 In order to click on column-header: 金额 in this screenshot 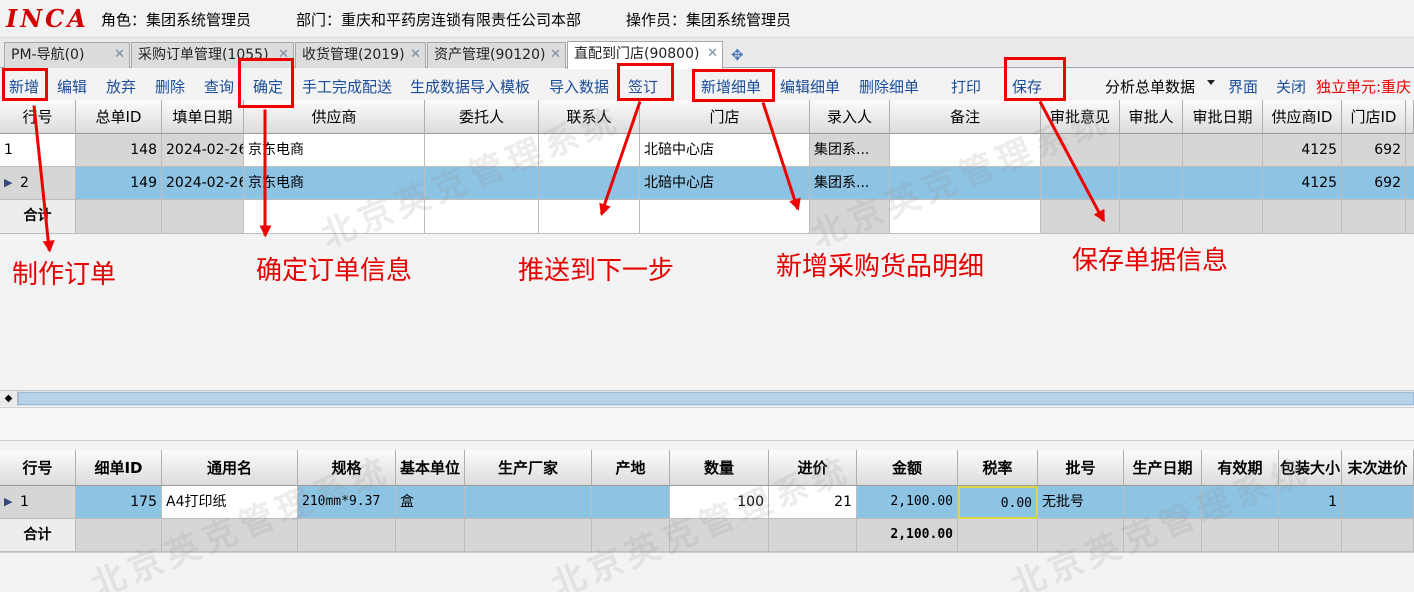, I will do `click(907, 468)`.